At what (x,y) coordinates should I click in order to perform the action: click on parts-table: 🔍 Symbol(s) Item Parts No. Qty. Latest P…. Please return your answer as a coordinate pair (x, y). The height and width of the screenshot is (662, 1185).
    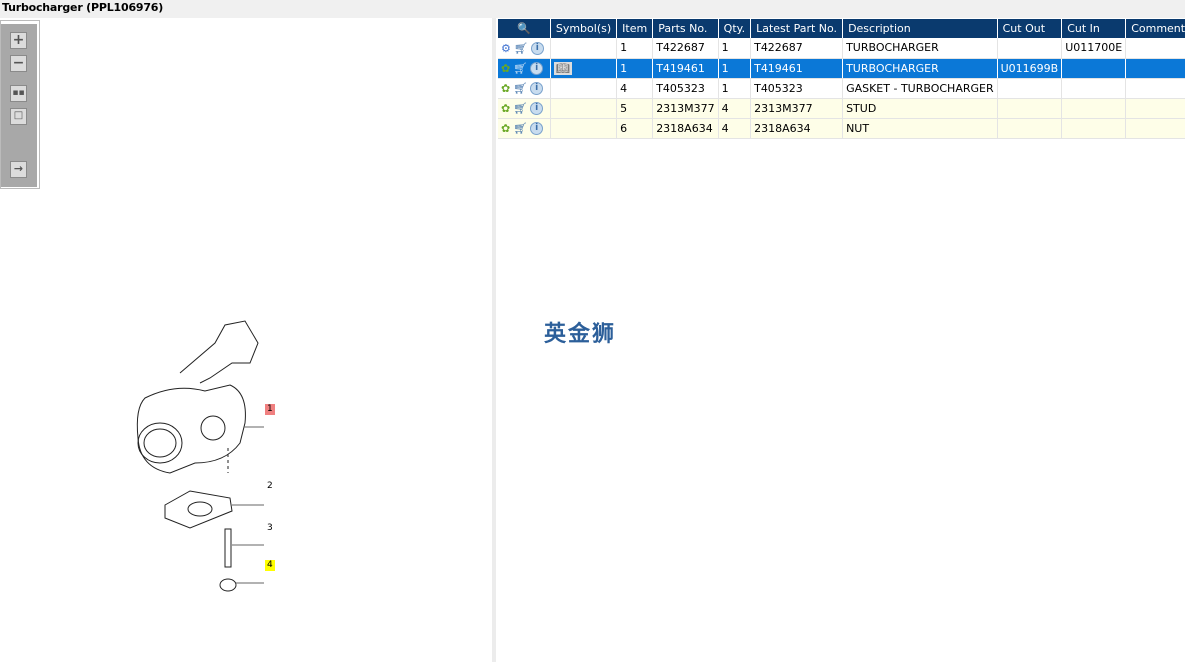
    Looking at the image, I should click on (841, 79).